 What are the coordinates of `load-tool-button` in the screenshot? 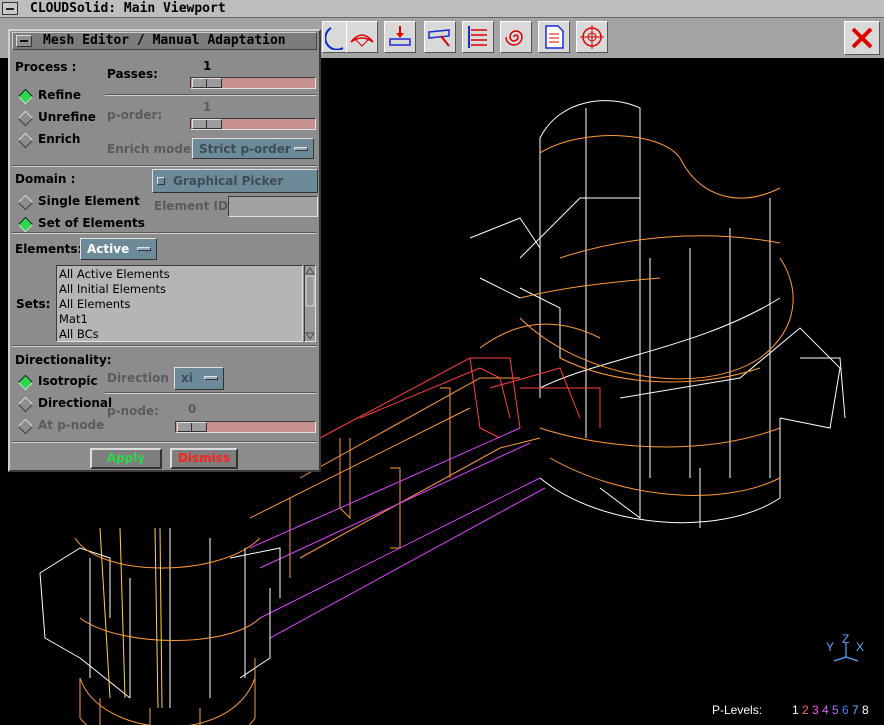 It's located at (400, 37).